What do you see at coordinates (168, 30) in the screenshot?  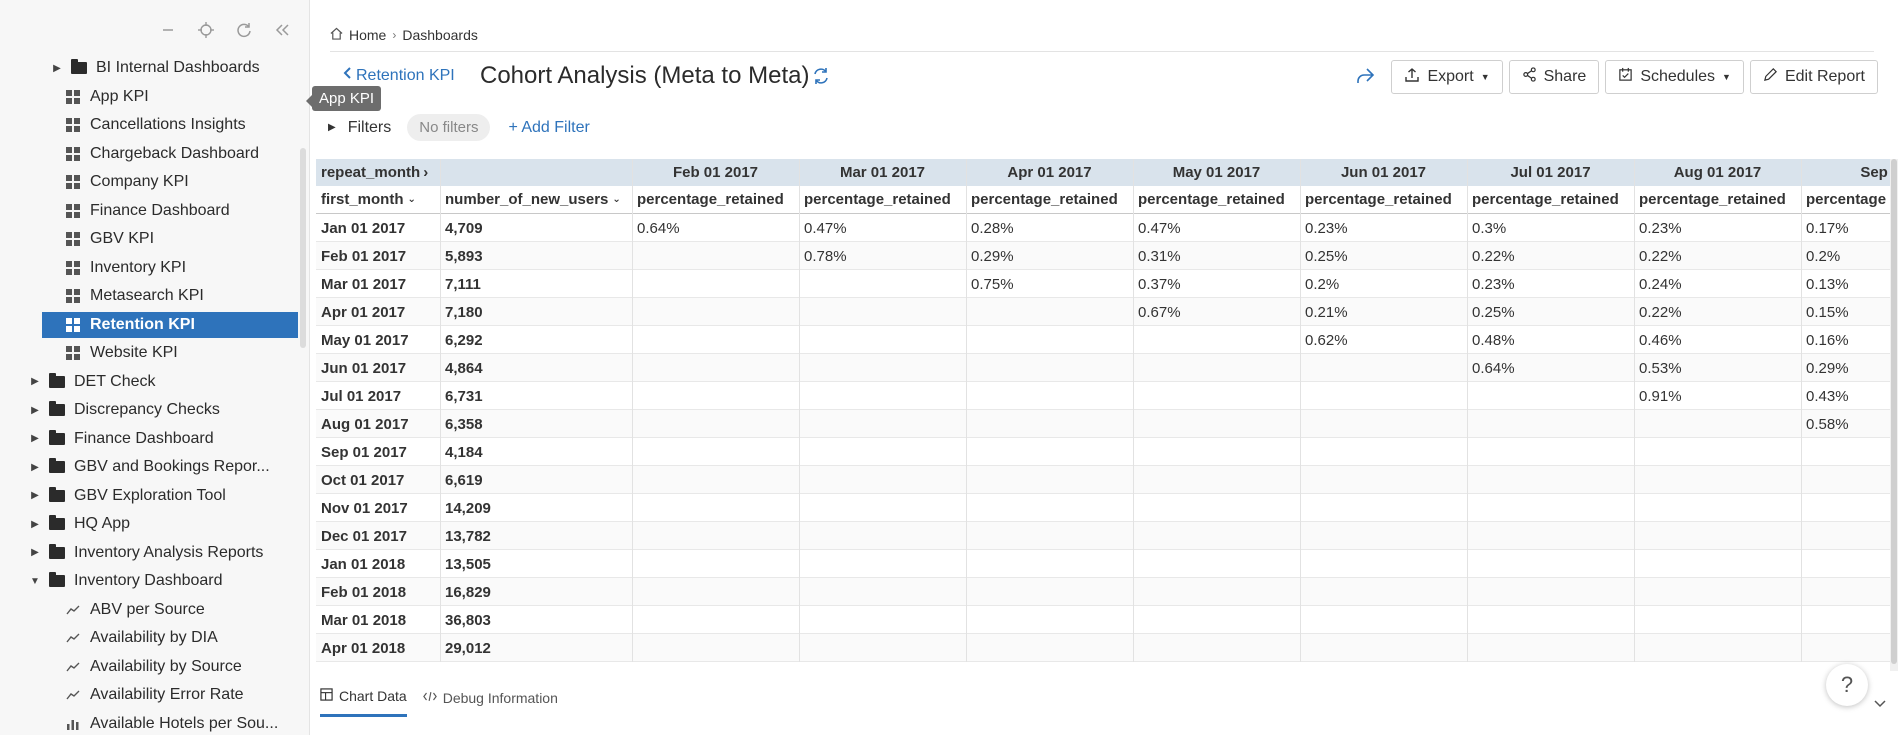 I see `minimize-icon` at bounding box center [168, 30].